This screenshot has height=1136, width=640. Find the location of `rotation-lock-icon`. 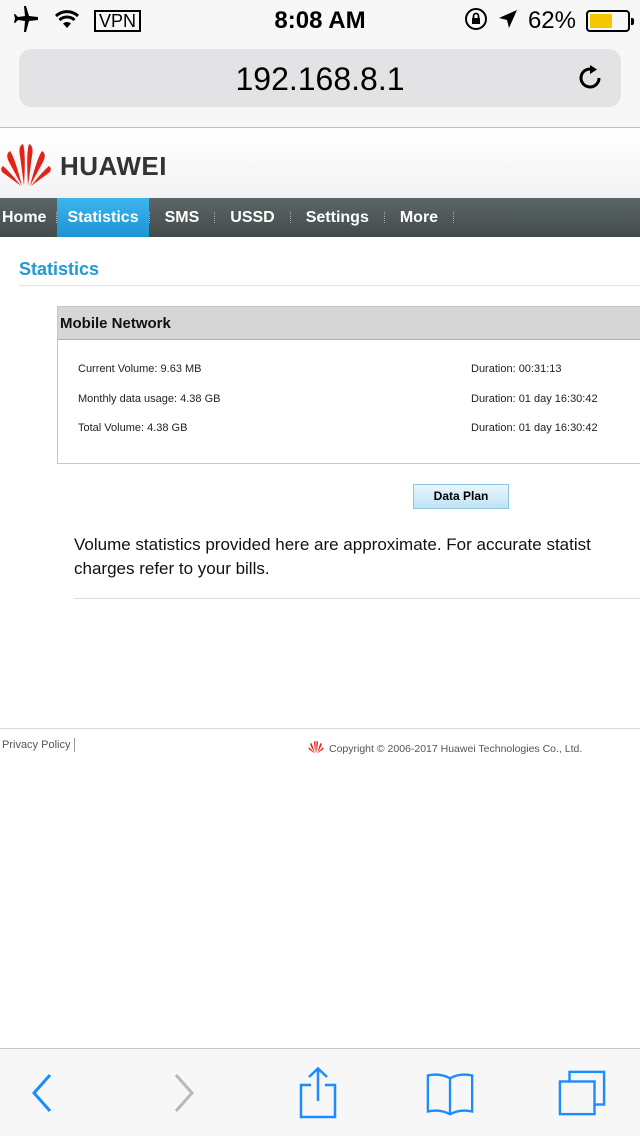

rotation-lock-icon is located at coordinates (476, 21).